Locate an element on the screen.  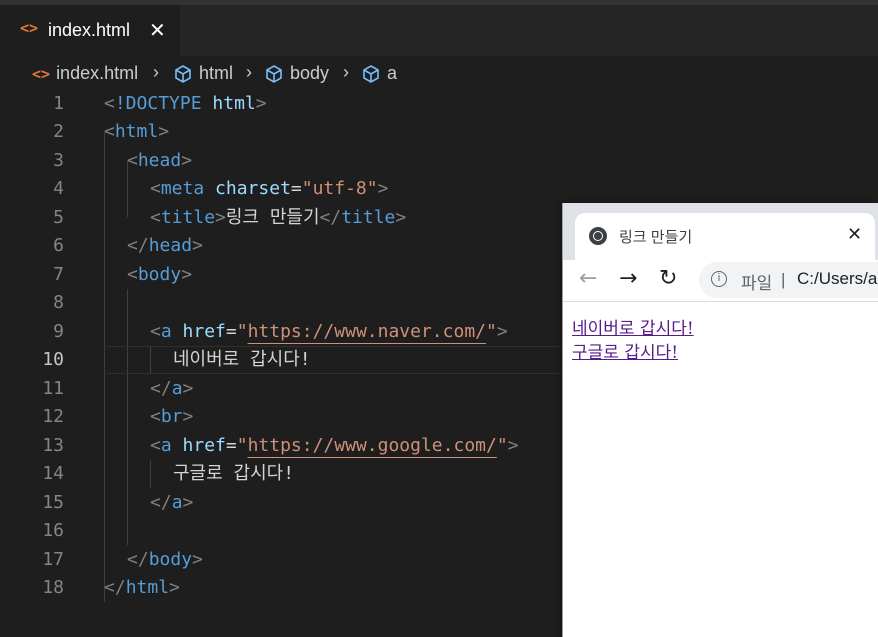
breadcrumb-file-label: index.html is located at coordinates (97, 73).